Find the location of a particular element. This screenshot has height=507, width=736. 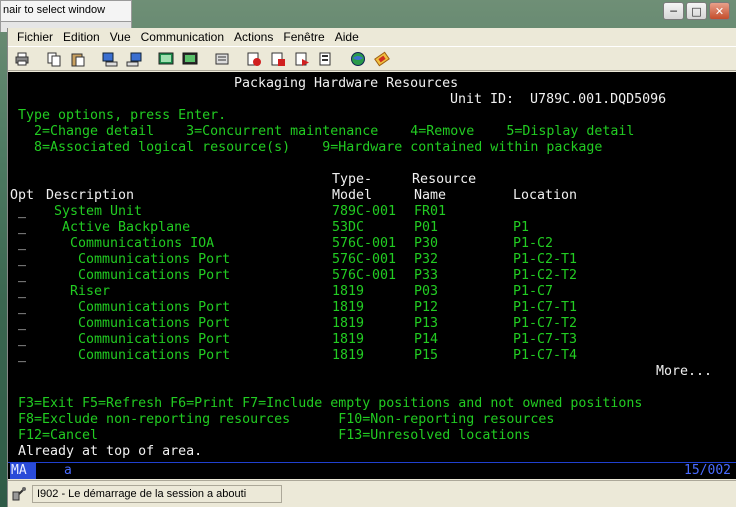

menu-edition: Edition is located at coordinates (81, 37).